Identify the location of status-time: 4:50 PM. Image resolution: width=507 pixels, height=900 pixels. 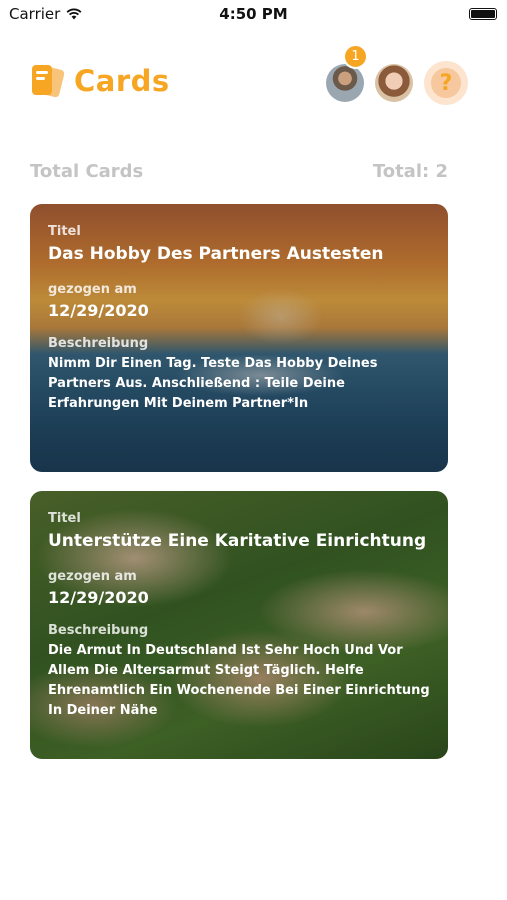
(253, 14).